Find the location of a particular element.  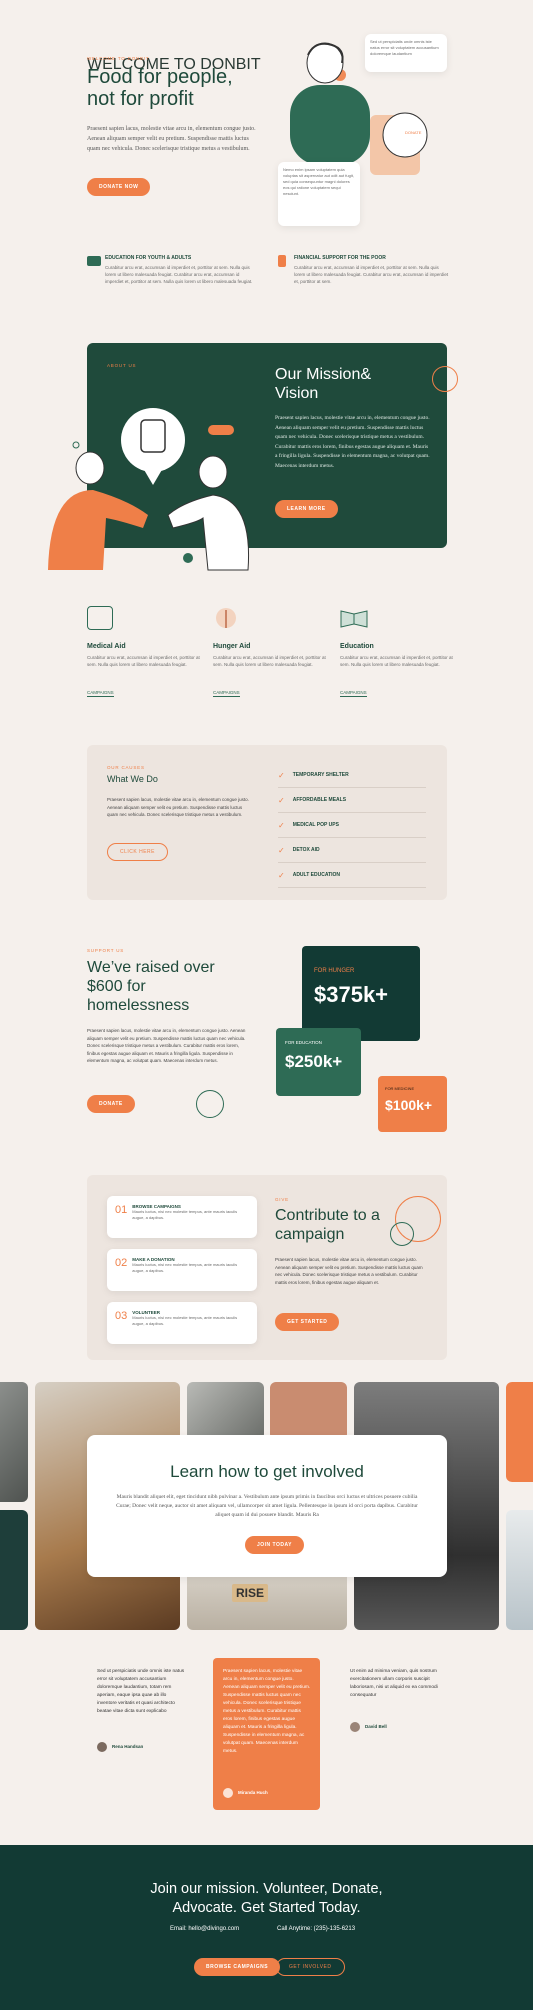

orange-tile is located at coordinates (519, 1432).